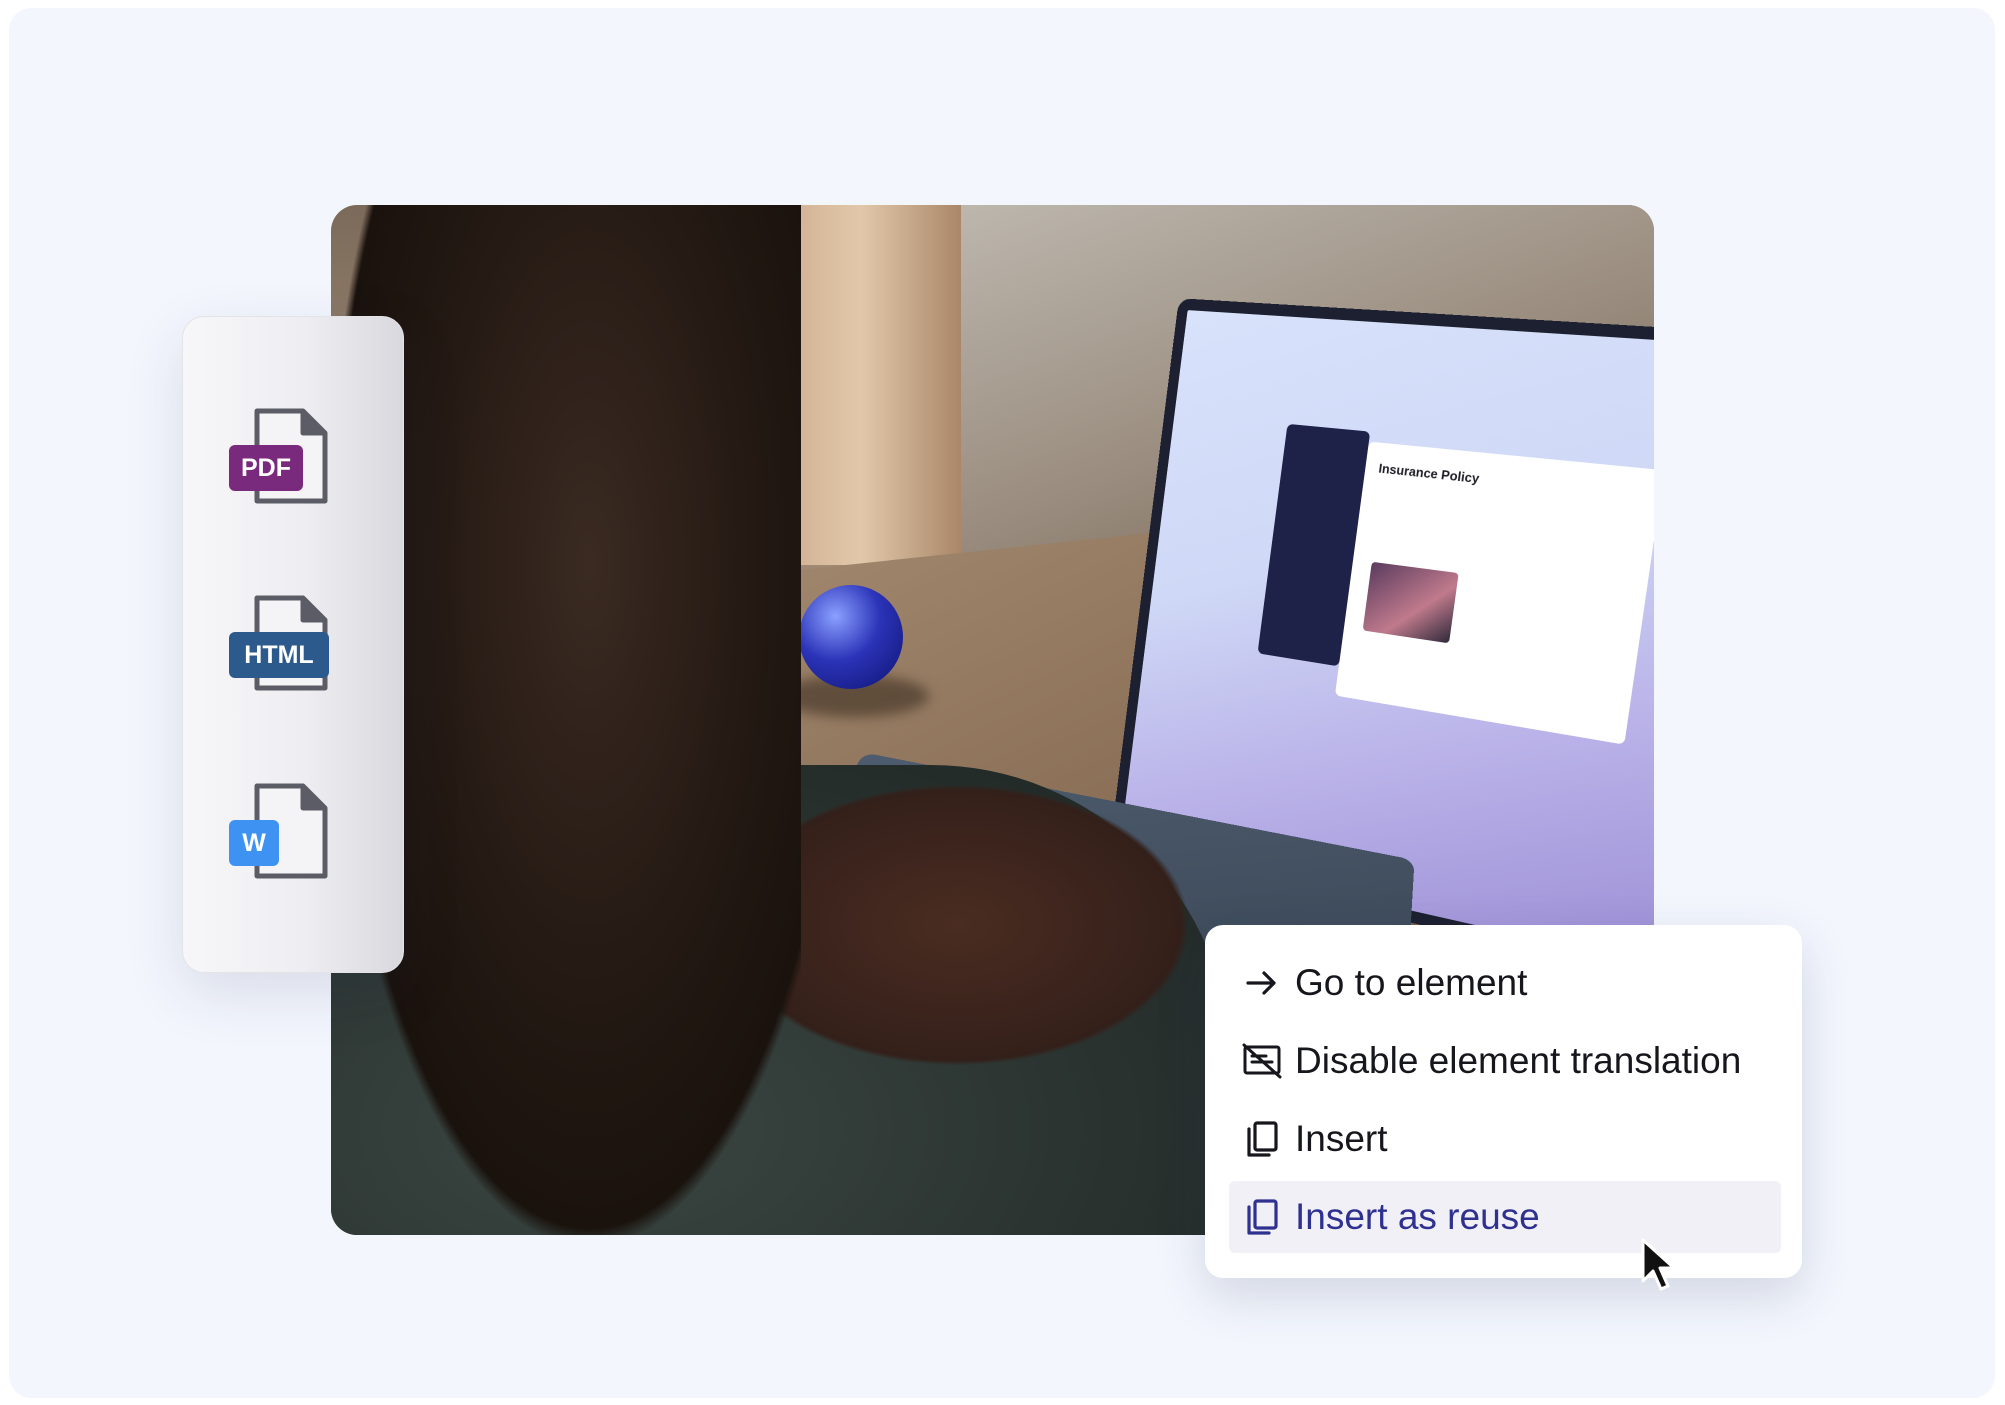 The image size is (2005, 1405). I want to click on translation-off-icon, so click(1262, 1061).